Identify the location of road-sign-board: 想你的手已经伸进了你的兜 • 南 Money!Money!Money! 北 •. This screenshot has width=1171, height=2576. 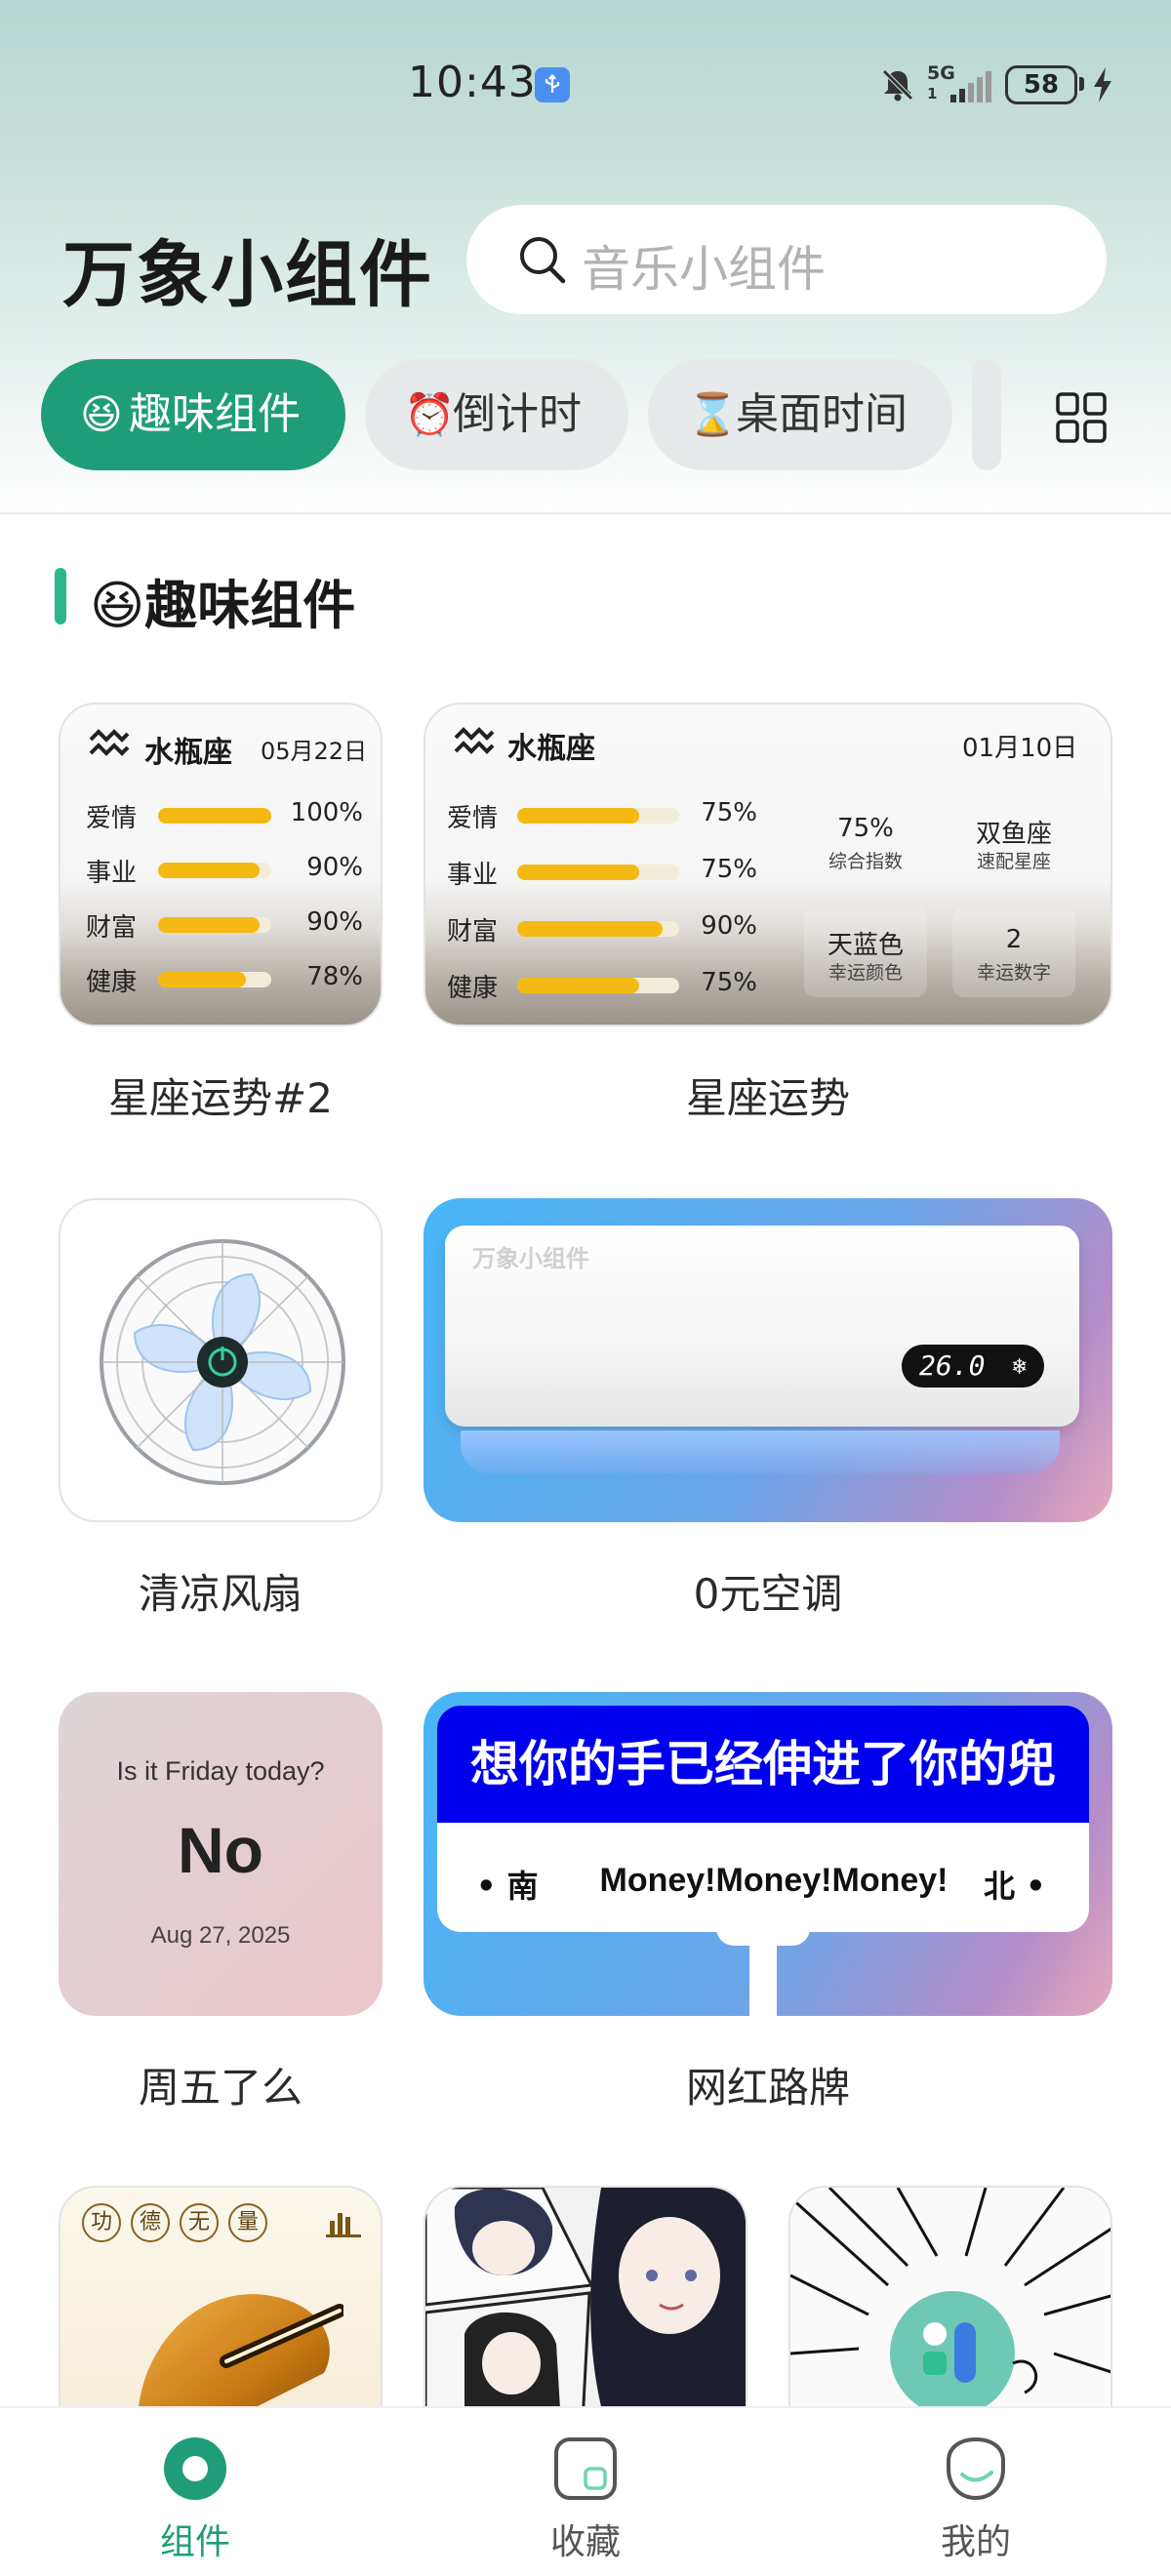
(763, 1819).